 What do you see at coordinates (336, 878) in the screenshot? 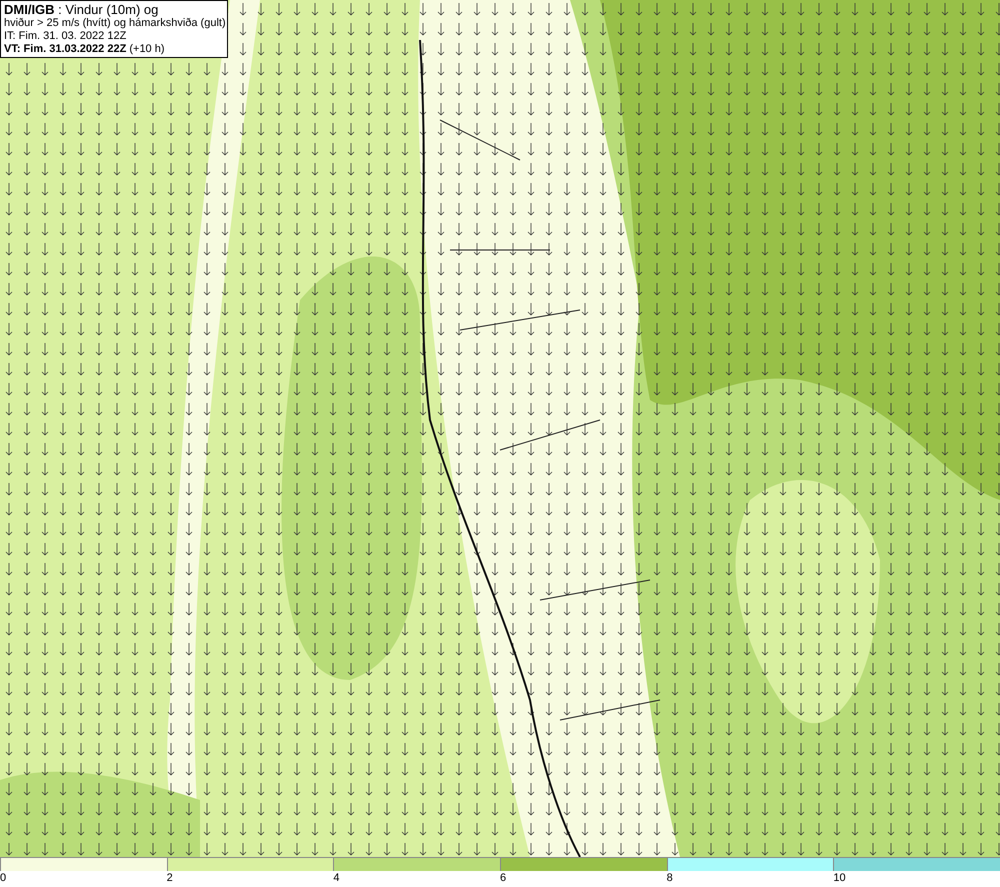
I see `legend-tick-label: 4` at bounding box center [336, 878].